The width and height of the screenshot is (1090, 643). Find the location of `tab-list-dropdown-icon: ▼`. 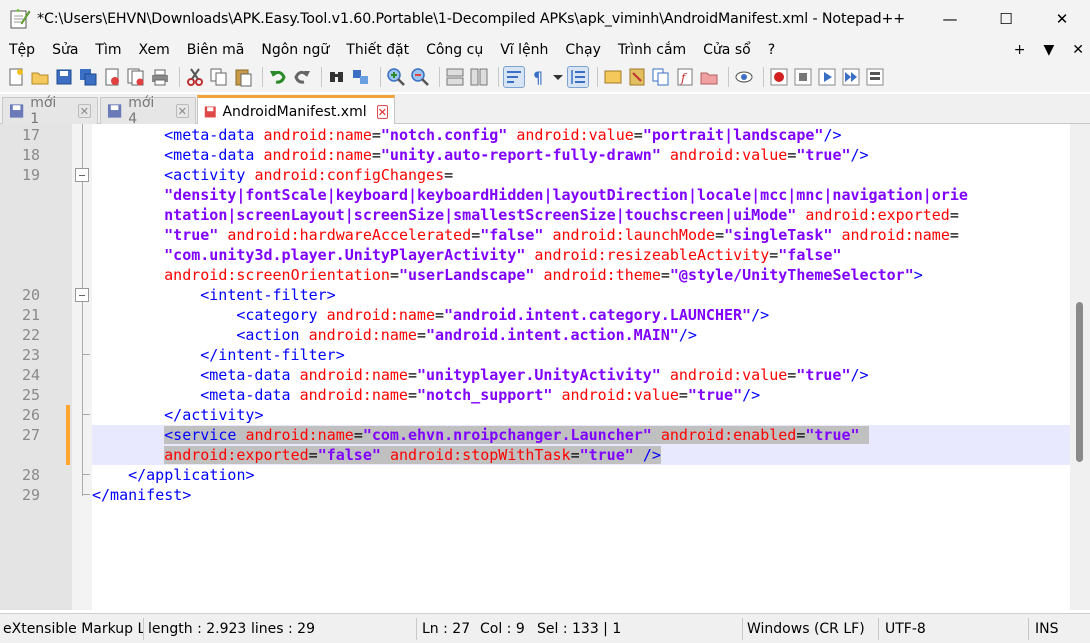

tab-list-dropdown-icon: ▼ is located at coordinates (1048, 50).